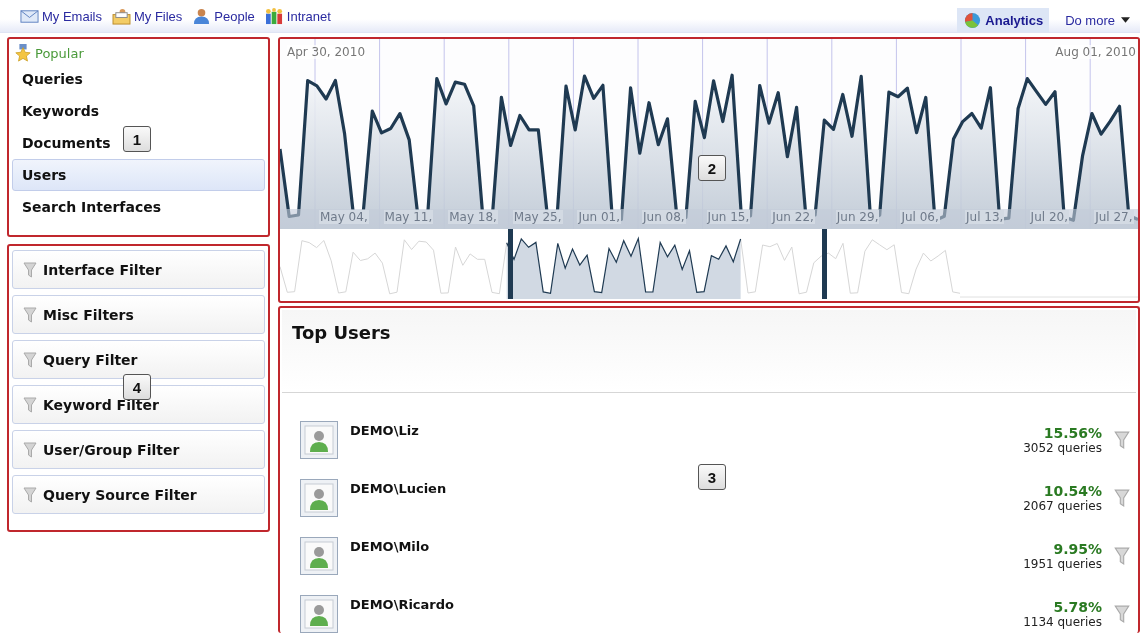  I want to click on axis-label: Jun 01,, so click(599, 217).